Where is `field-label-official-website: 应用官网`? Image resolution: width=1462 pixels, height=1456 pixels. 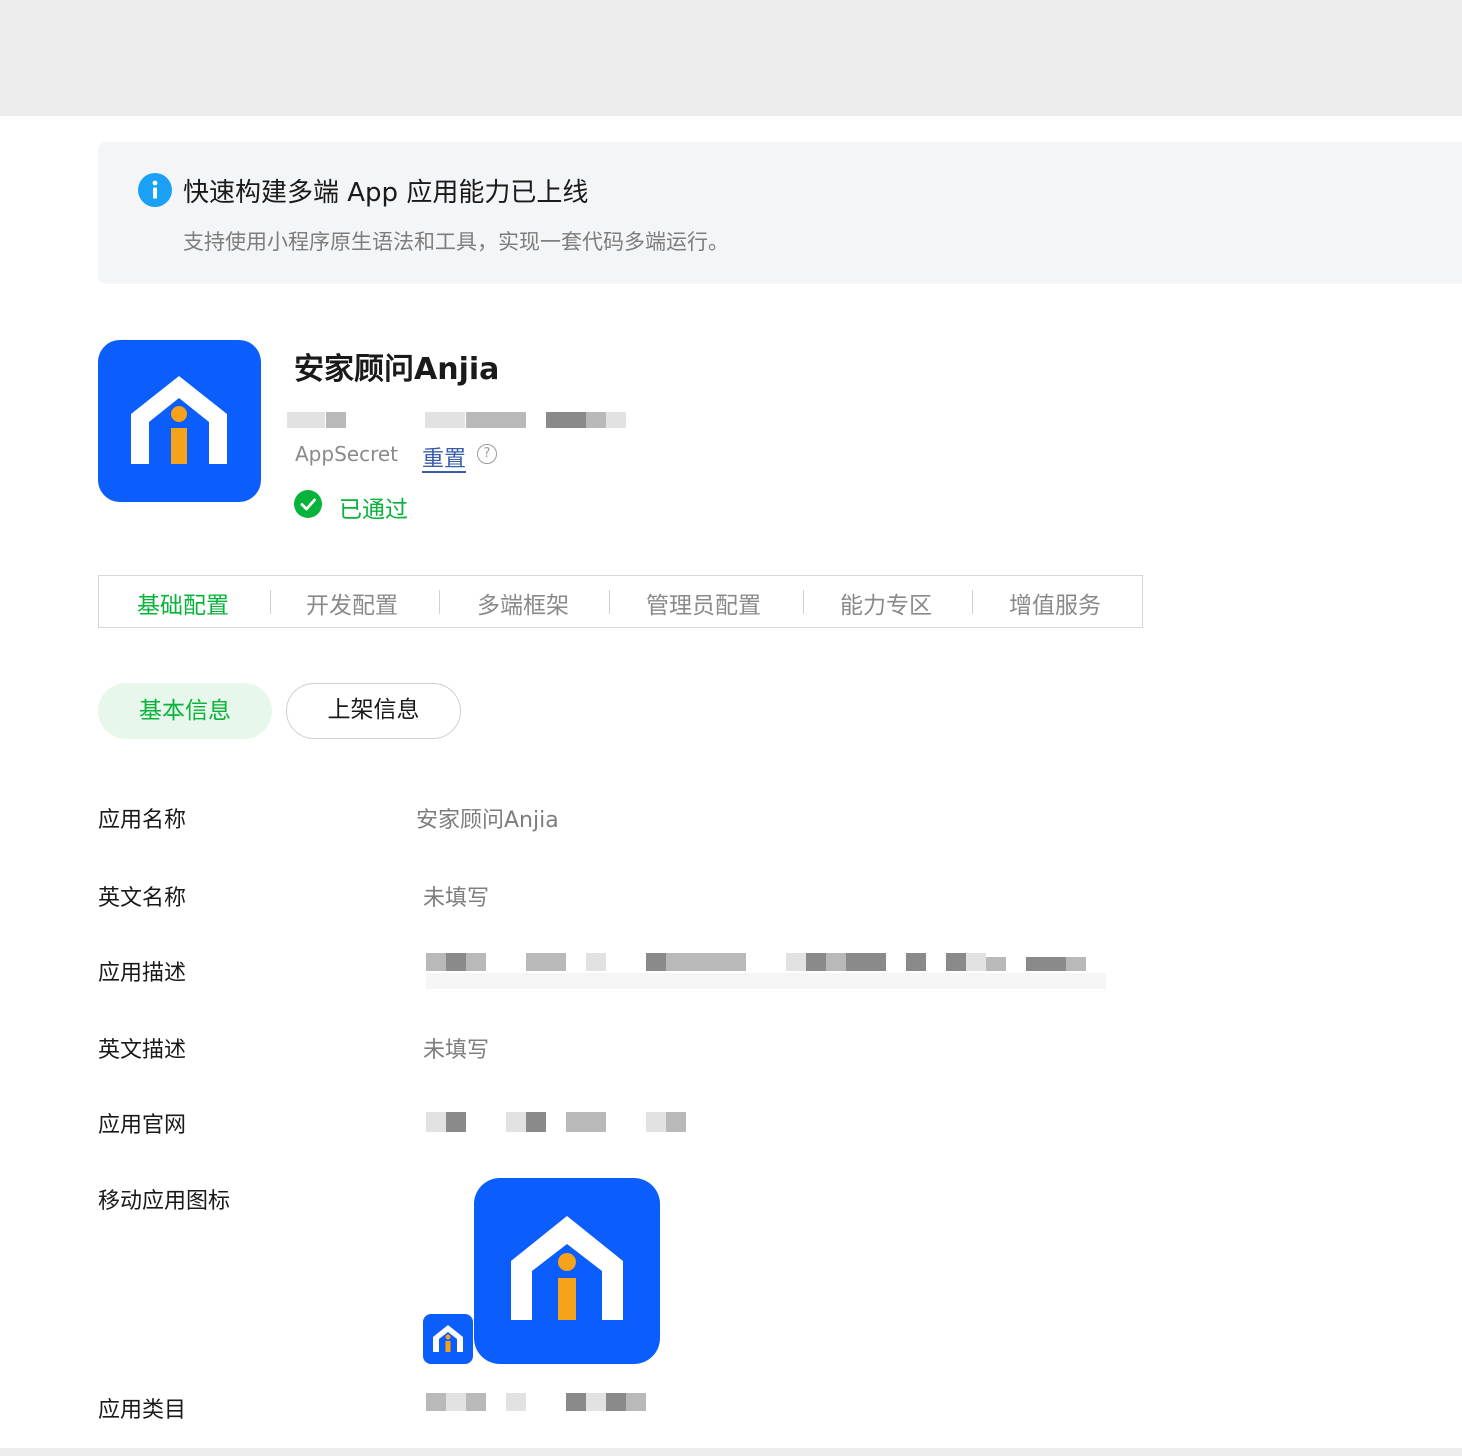
field-label-official-website: 应用官网 is located at coordinates (142, 1125).